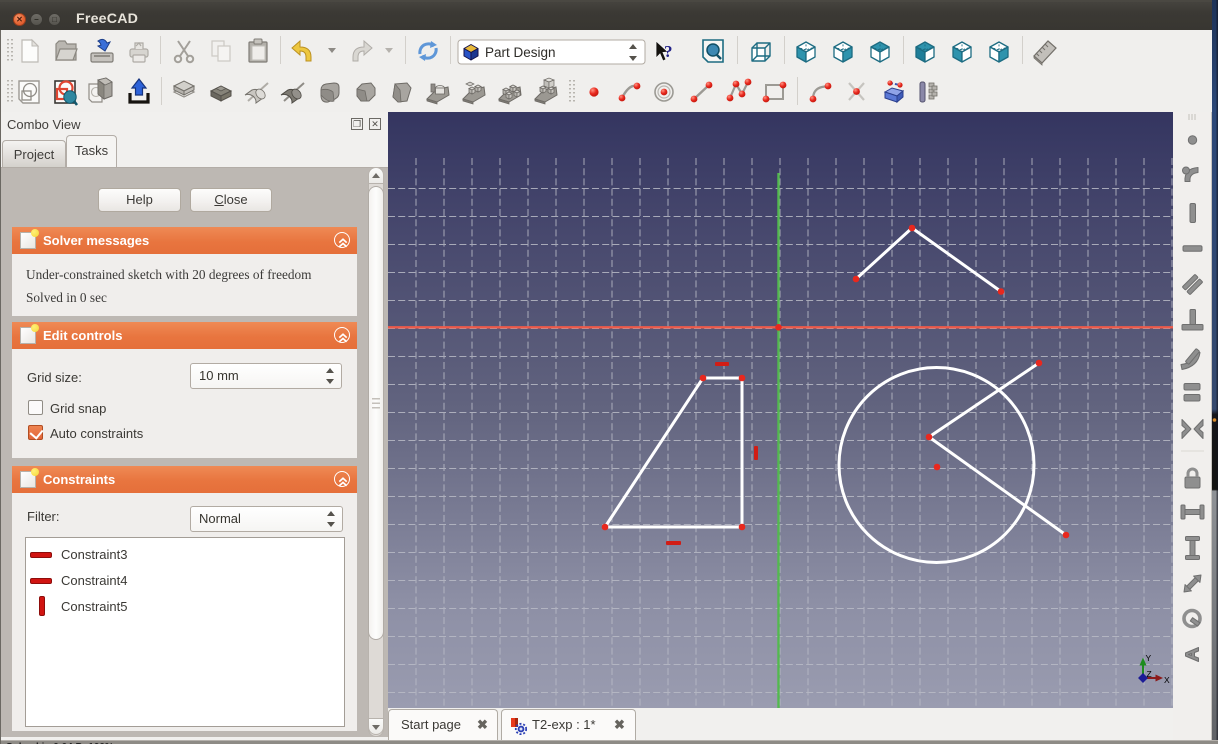 The width and height of the screenshot is (1218, 744). What do you see at coordinates (1149, 658) in the screenshot?
I see `svg-text: Y` at bounding box center [1149, 658].